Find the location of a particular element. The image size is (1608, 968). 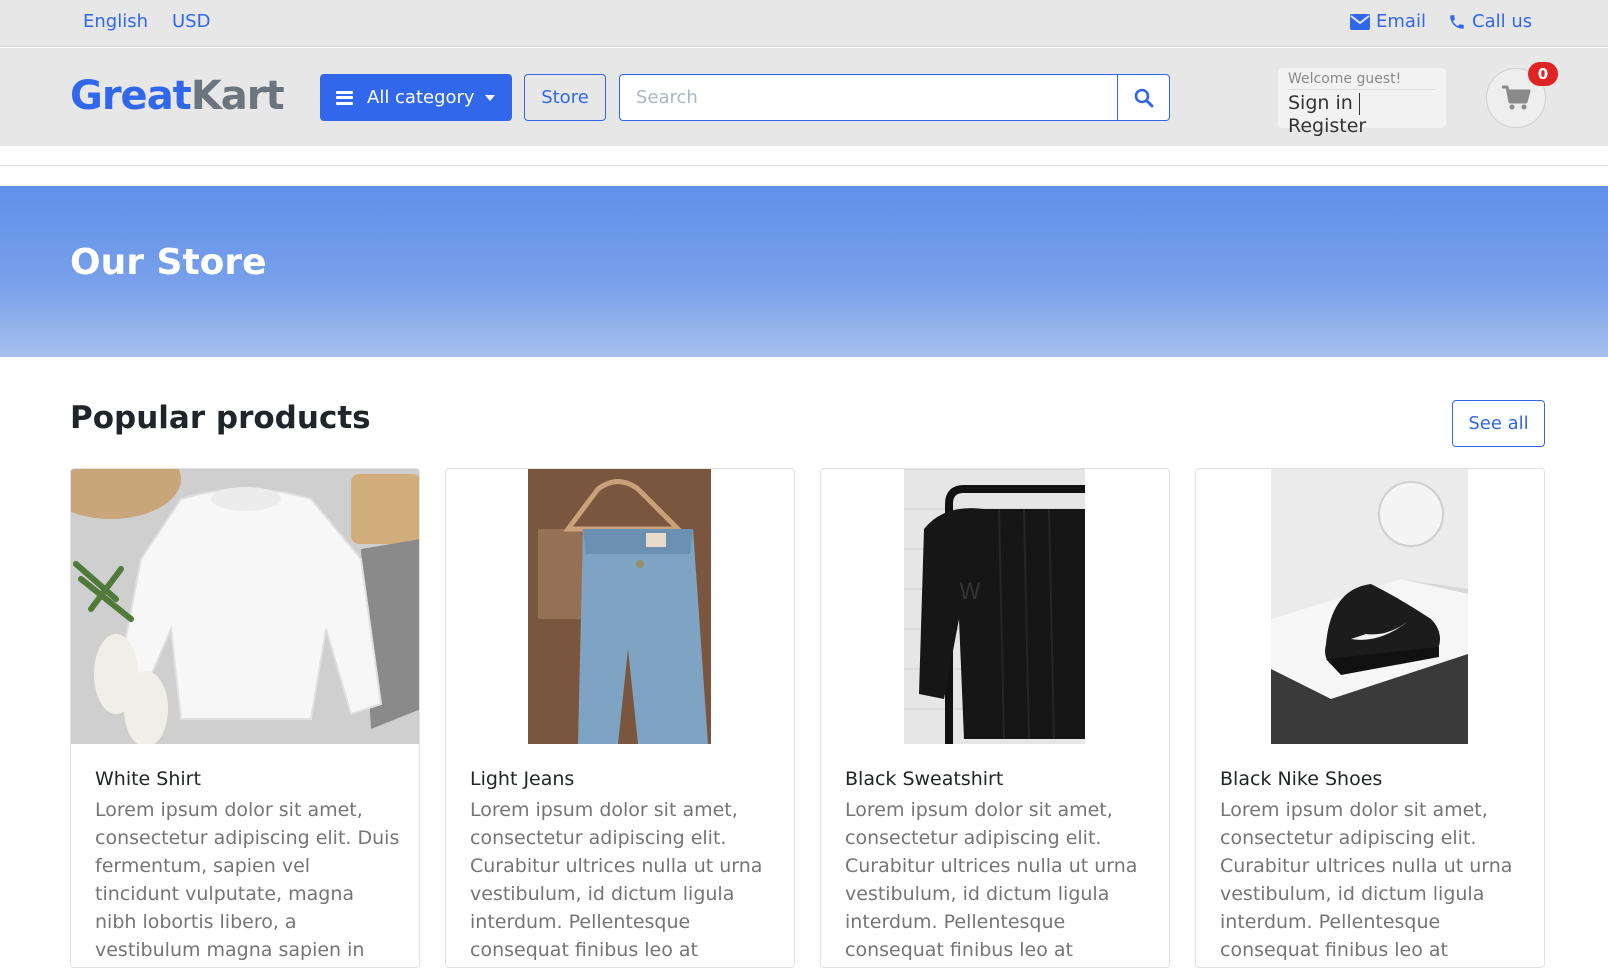

logo-text-great: Great is located at coordinates (131, 96).